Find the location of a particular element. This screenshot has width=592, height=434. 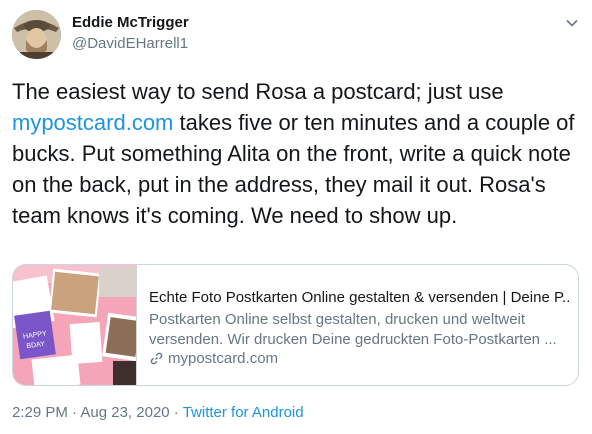

author-handle: @DavidEHarrell1 is located at coordinates (130, 43).